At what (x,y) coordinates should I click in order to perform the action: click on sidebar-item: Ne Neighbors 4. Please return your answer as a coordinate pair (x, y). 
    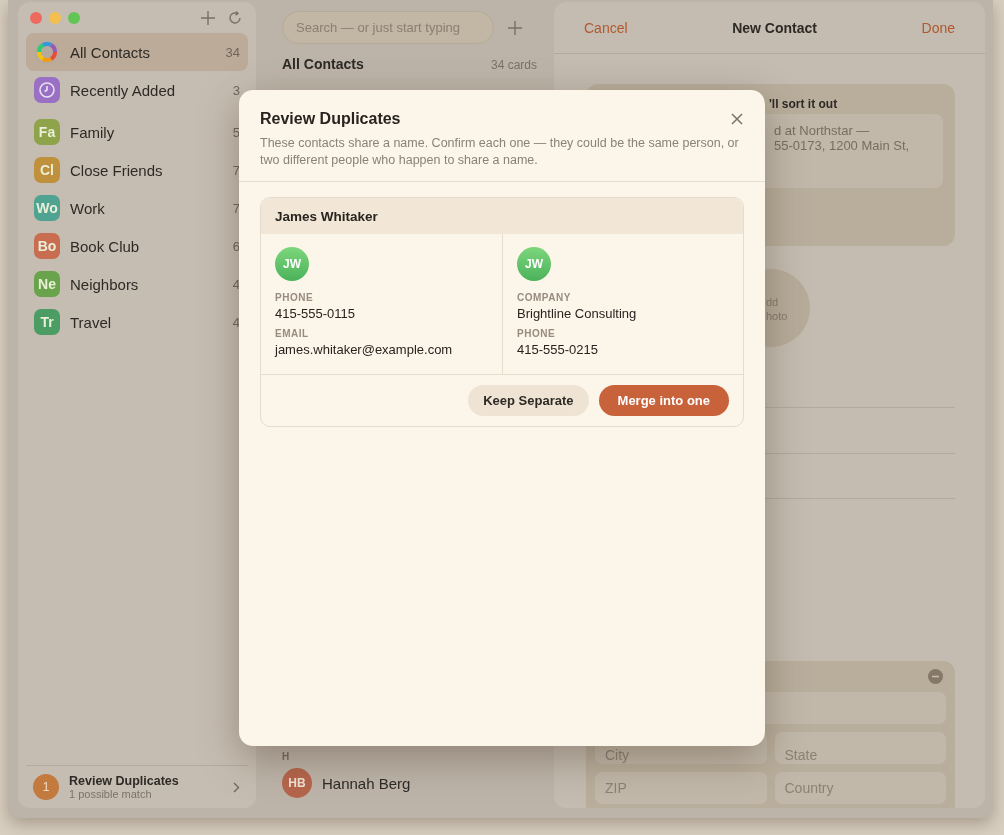
    Looking at the image, I should click on (137, 284).